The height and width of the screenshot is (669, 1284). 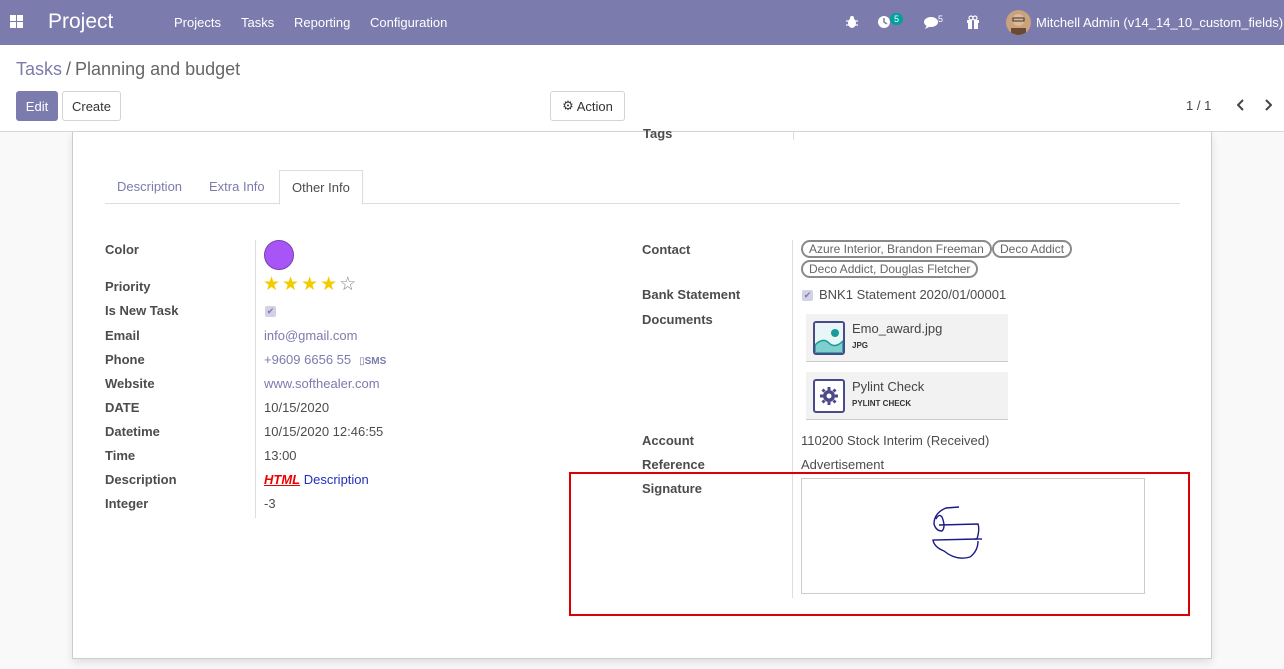 What do you see at coordinates (829, 396) in the screenshot?
I see `gear-icon` at bounding box center [829, 396].